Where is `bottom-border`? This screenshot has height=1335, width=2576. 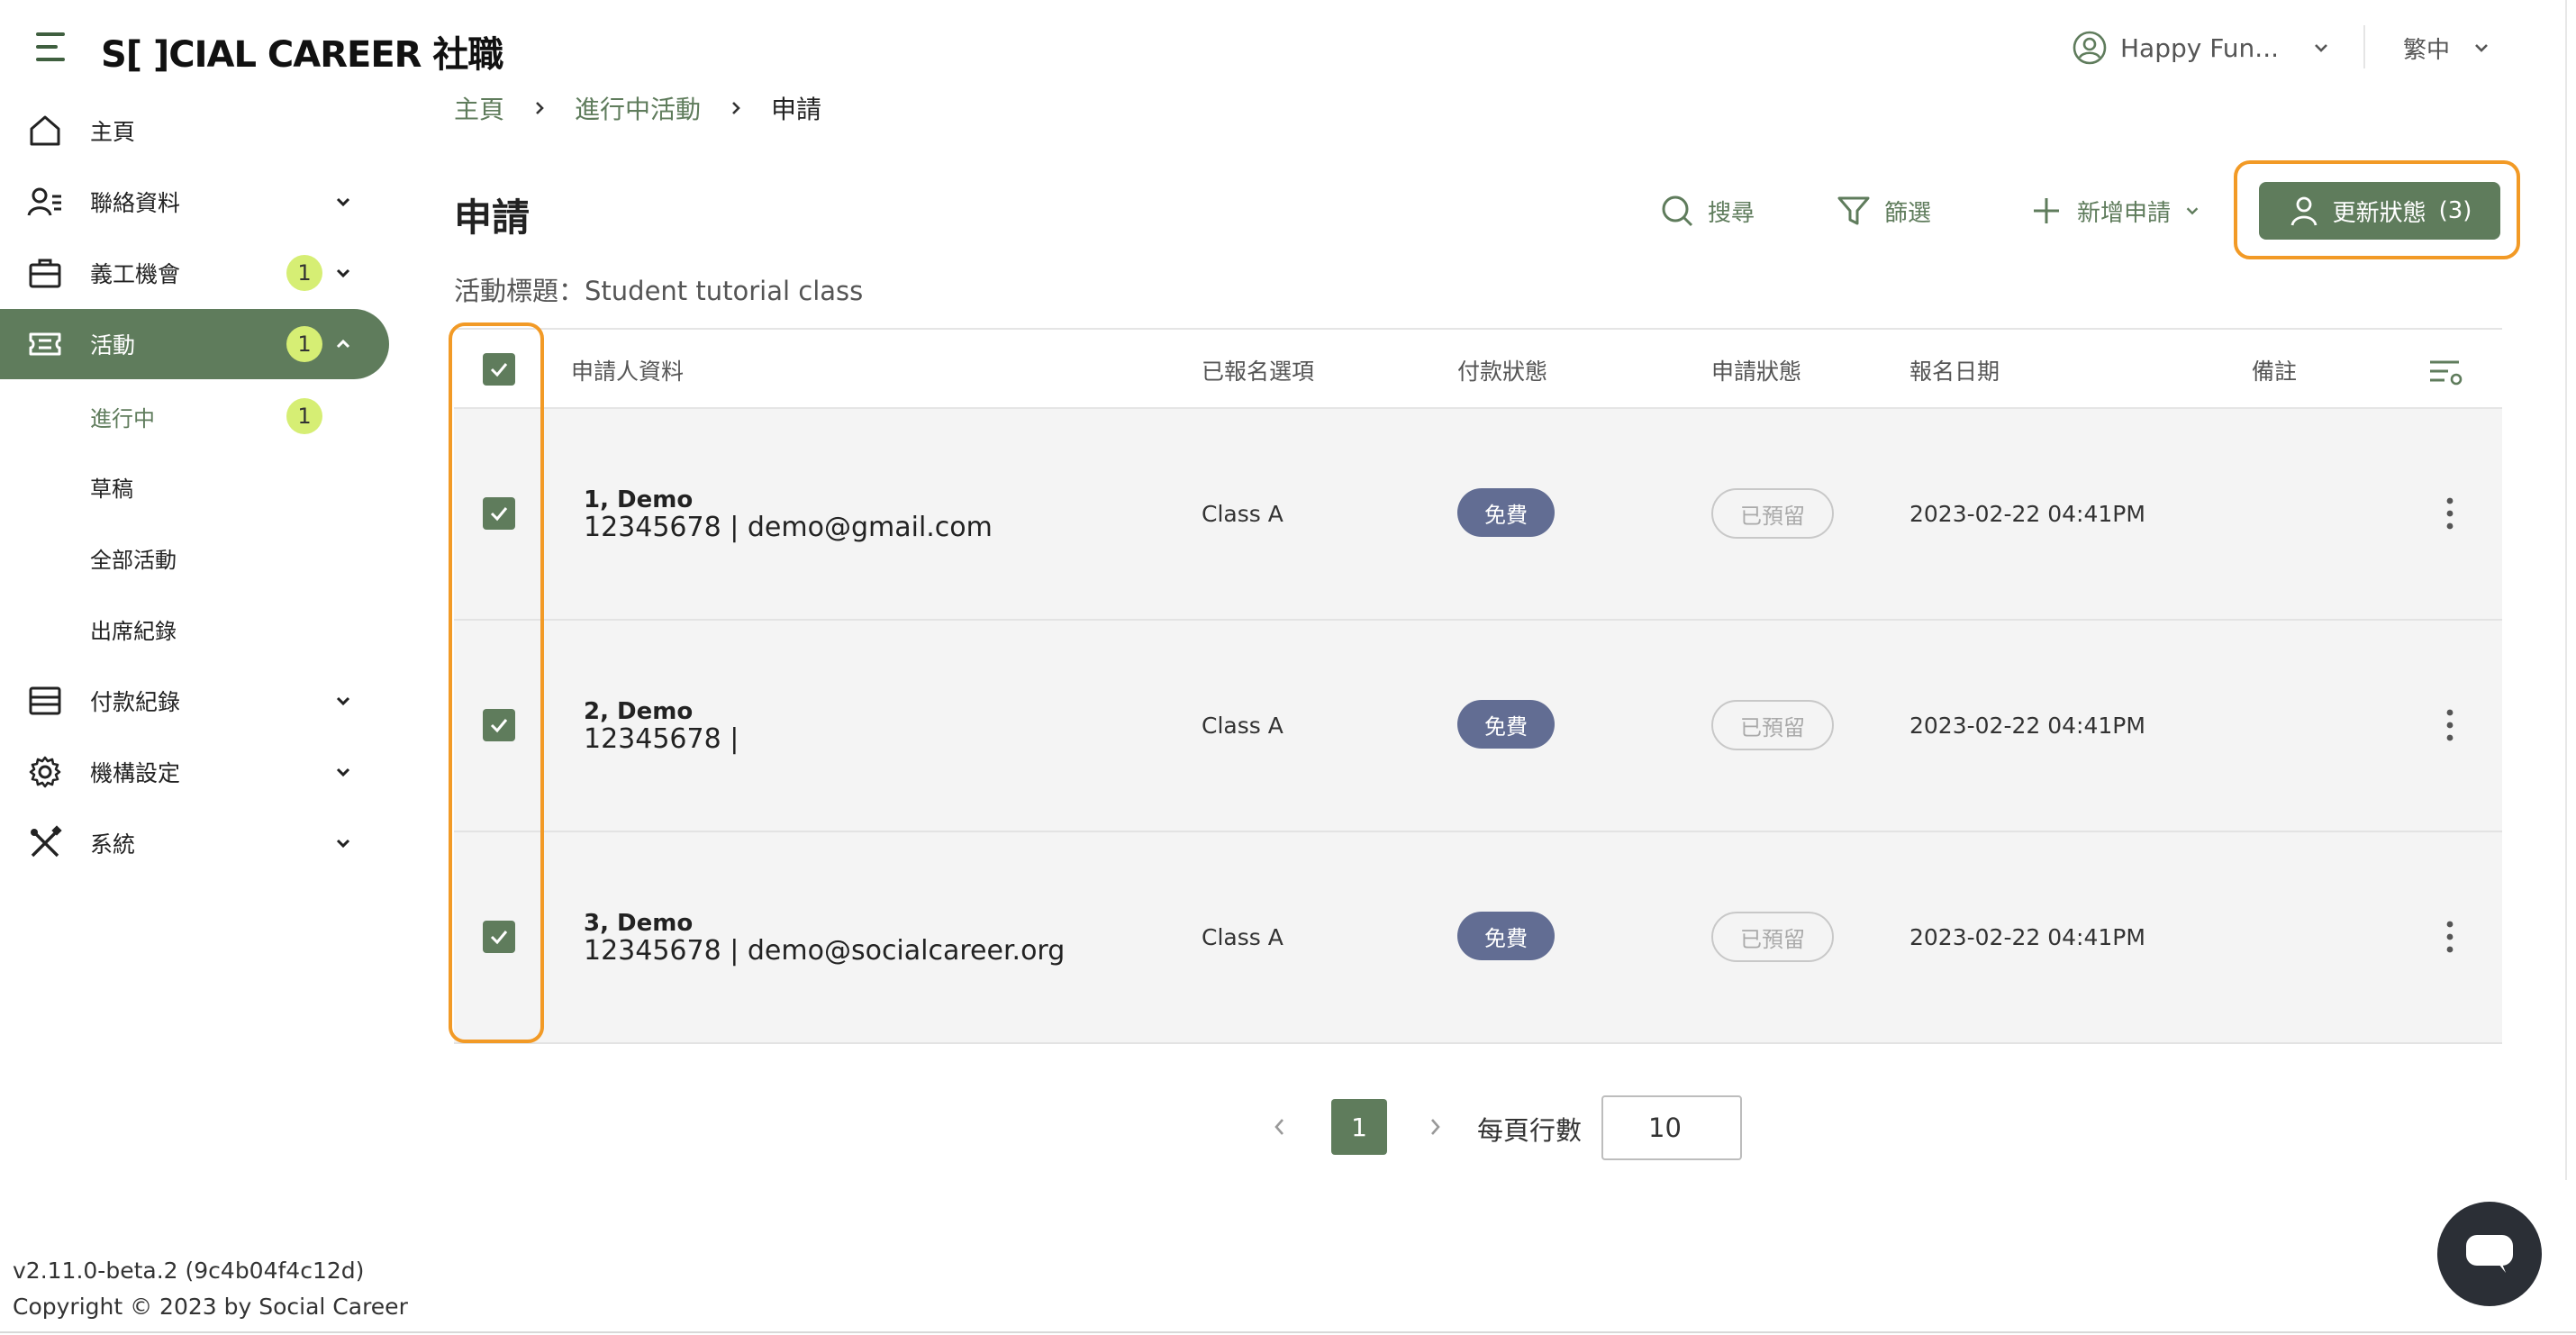
bottom-border is located at coordinates (1288, 1332).